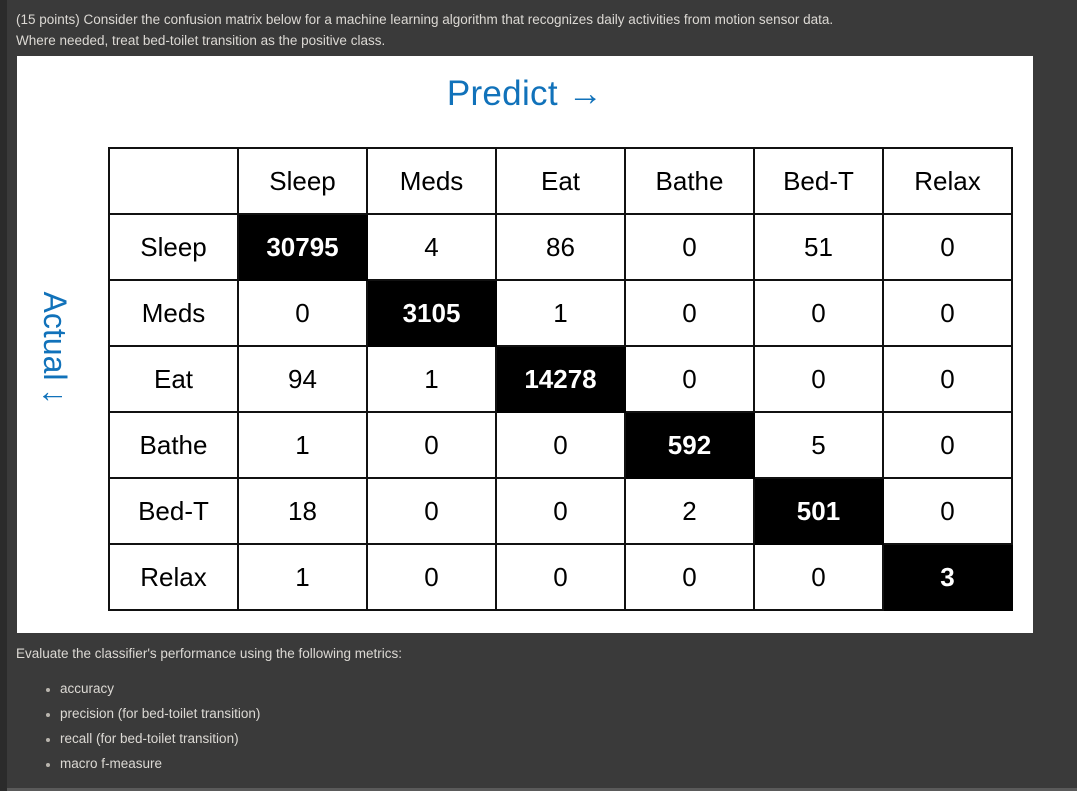 This screenshot has width=1077, height=791. What do you see at coordinates (689, 445) in the screenshot?
I see `matrix-cell-diagonal: 592` at bounding box center [689, 445].